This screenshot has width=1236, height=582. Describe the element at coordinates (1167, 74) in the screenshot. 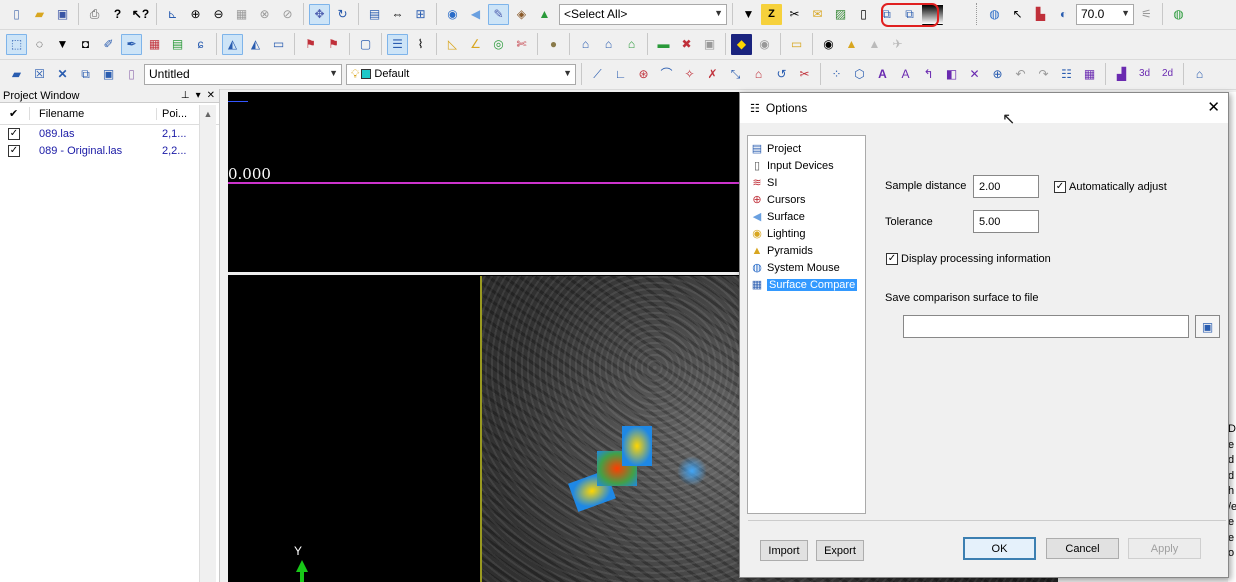

I see `2d-icon: 2d` at that location.